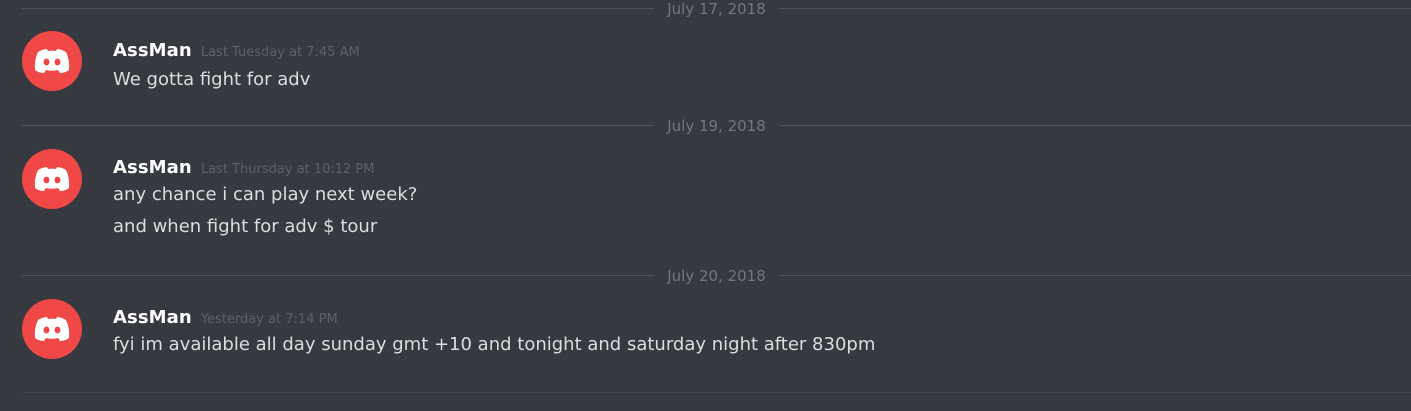  What do you see at coordinates (269, 319) in the screenshot?
I see `timestamp: Yesterday at 7:14 PM` at bounding box center [269, 319].